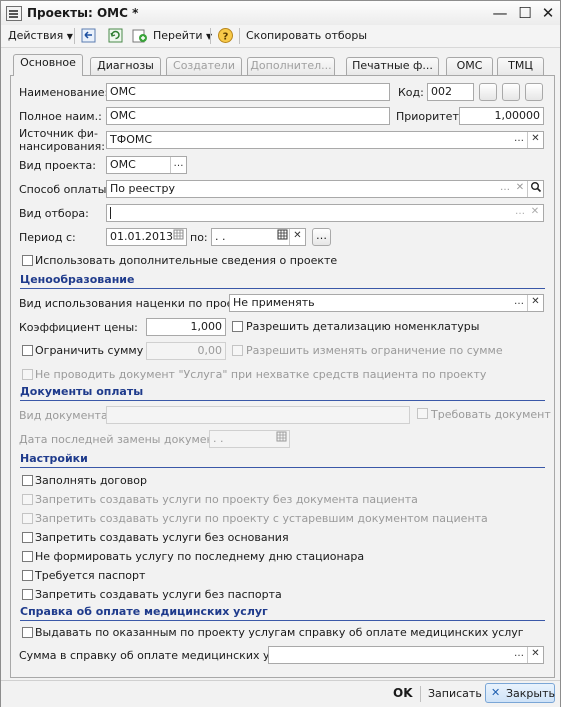 The width and height of the screenshot is (561, 707). Describe the element at coordinates (27, 556) in the screenshot. I see `no-last-day-service-checkbox` at that location.